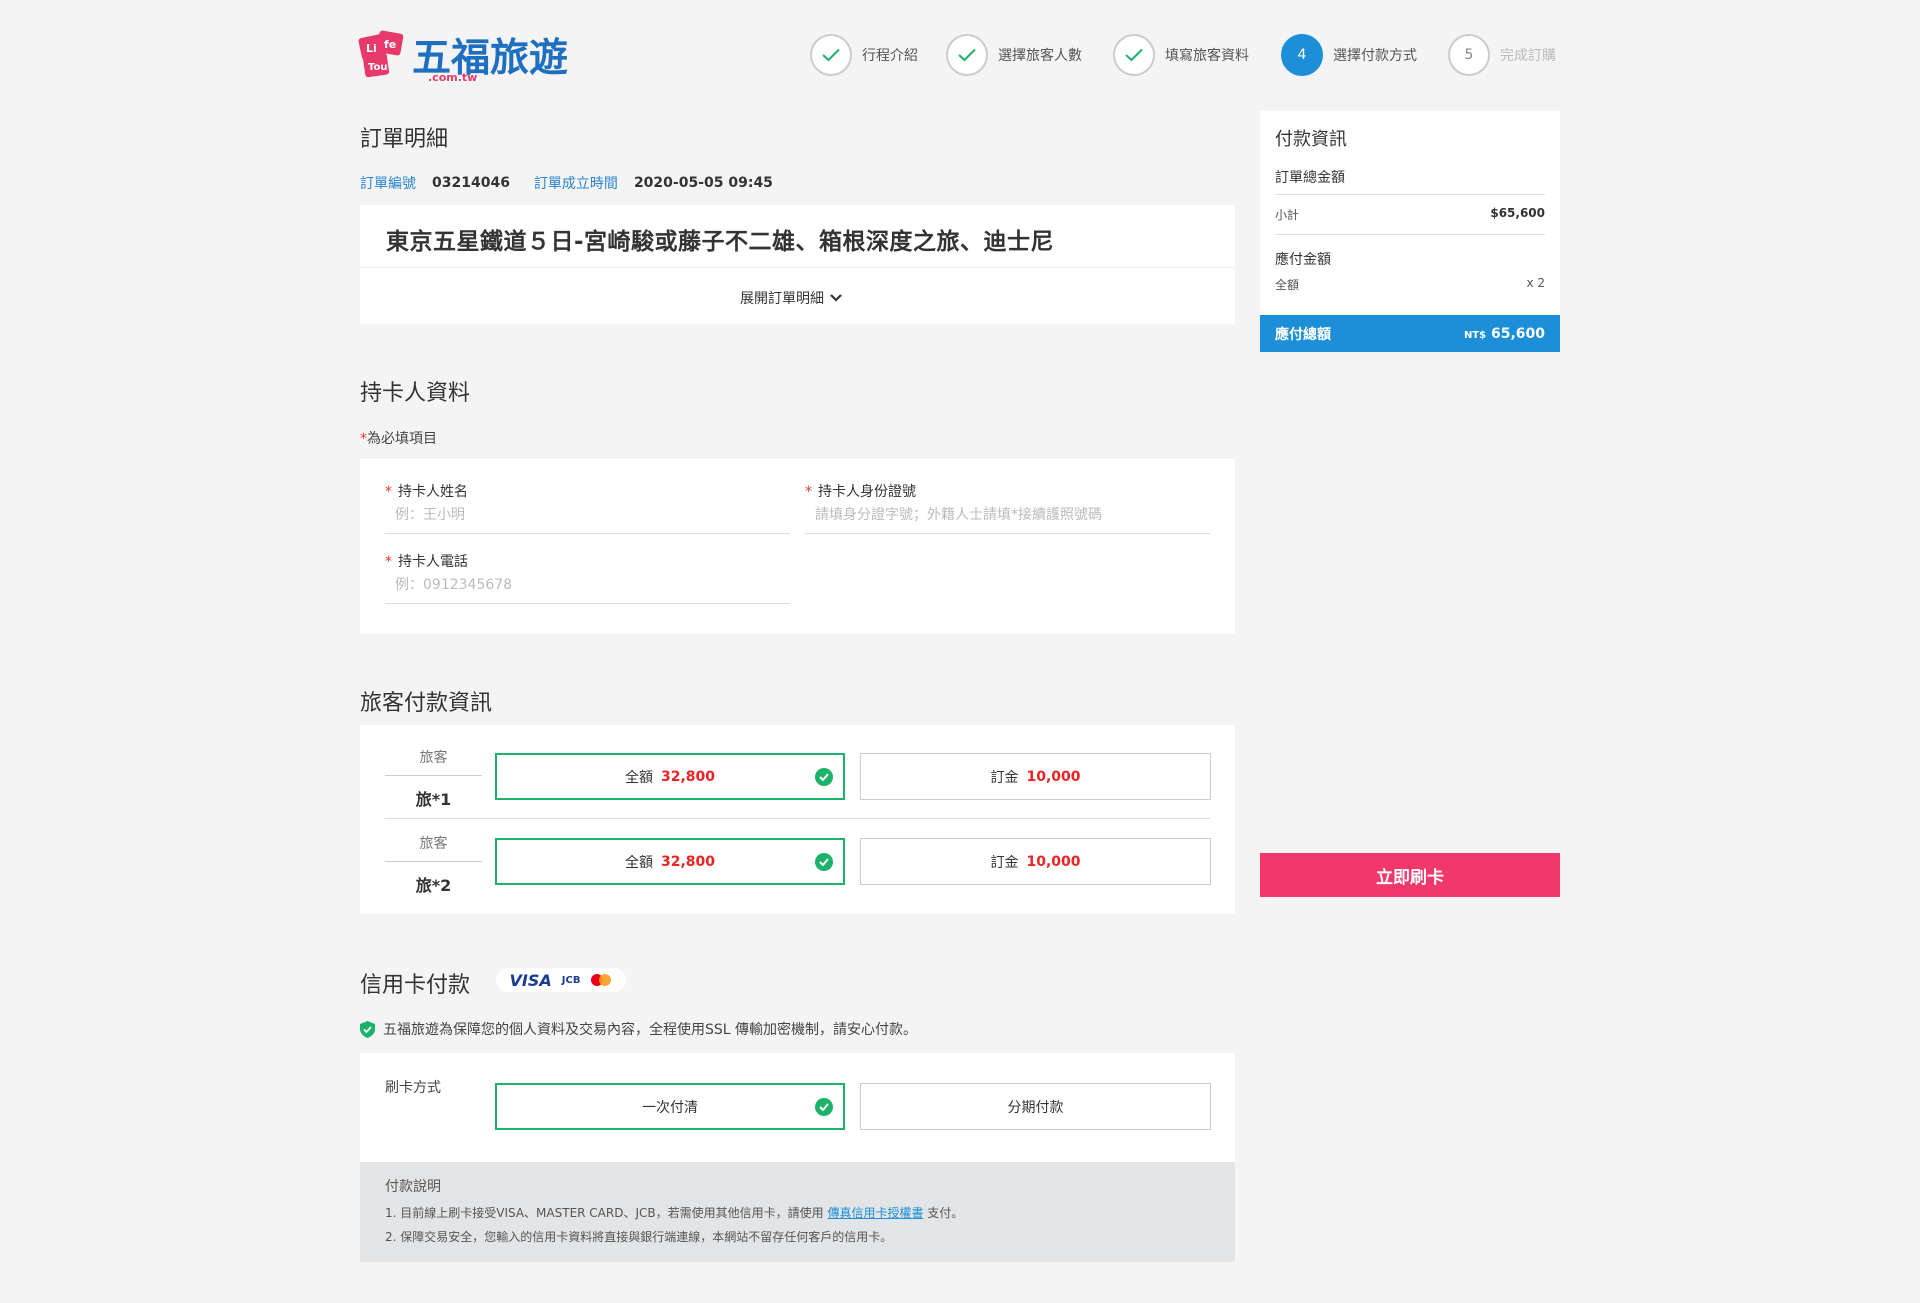 This screenshot has width=1920, height=1303. I want to click on expand-order-button: 展開訂單明細, so click(791, 298).